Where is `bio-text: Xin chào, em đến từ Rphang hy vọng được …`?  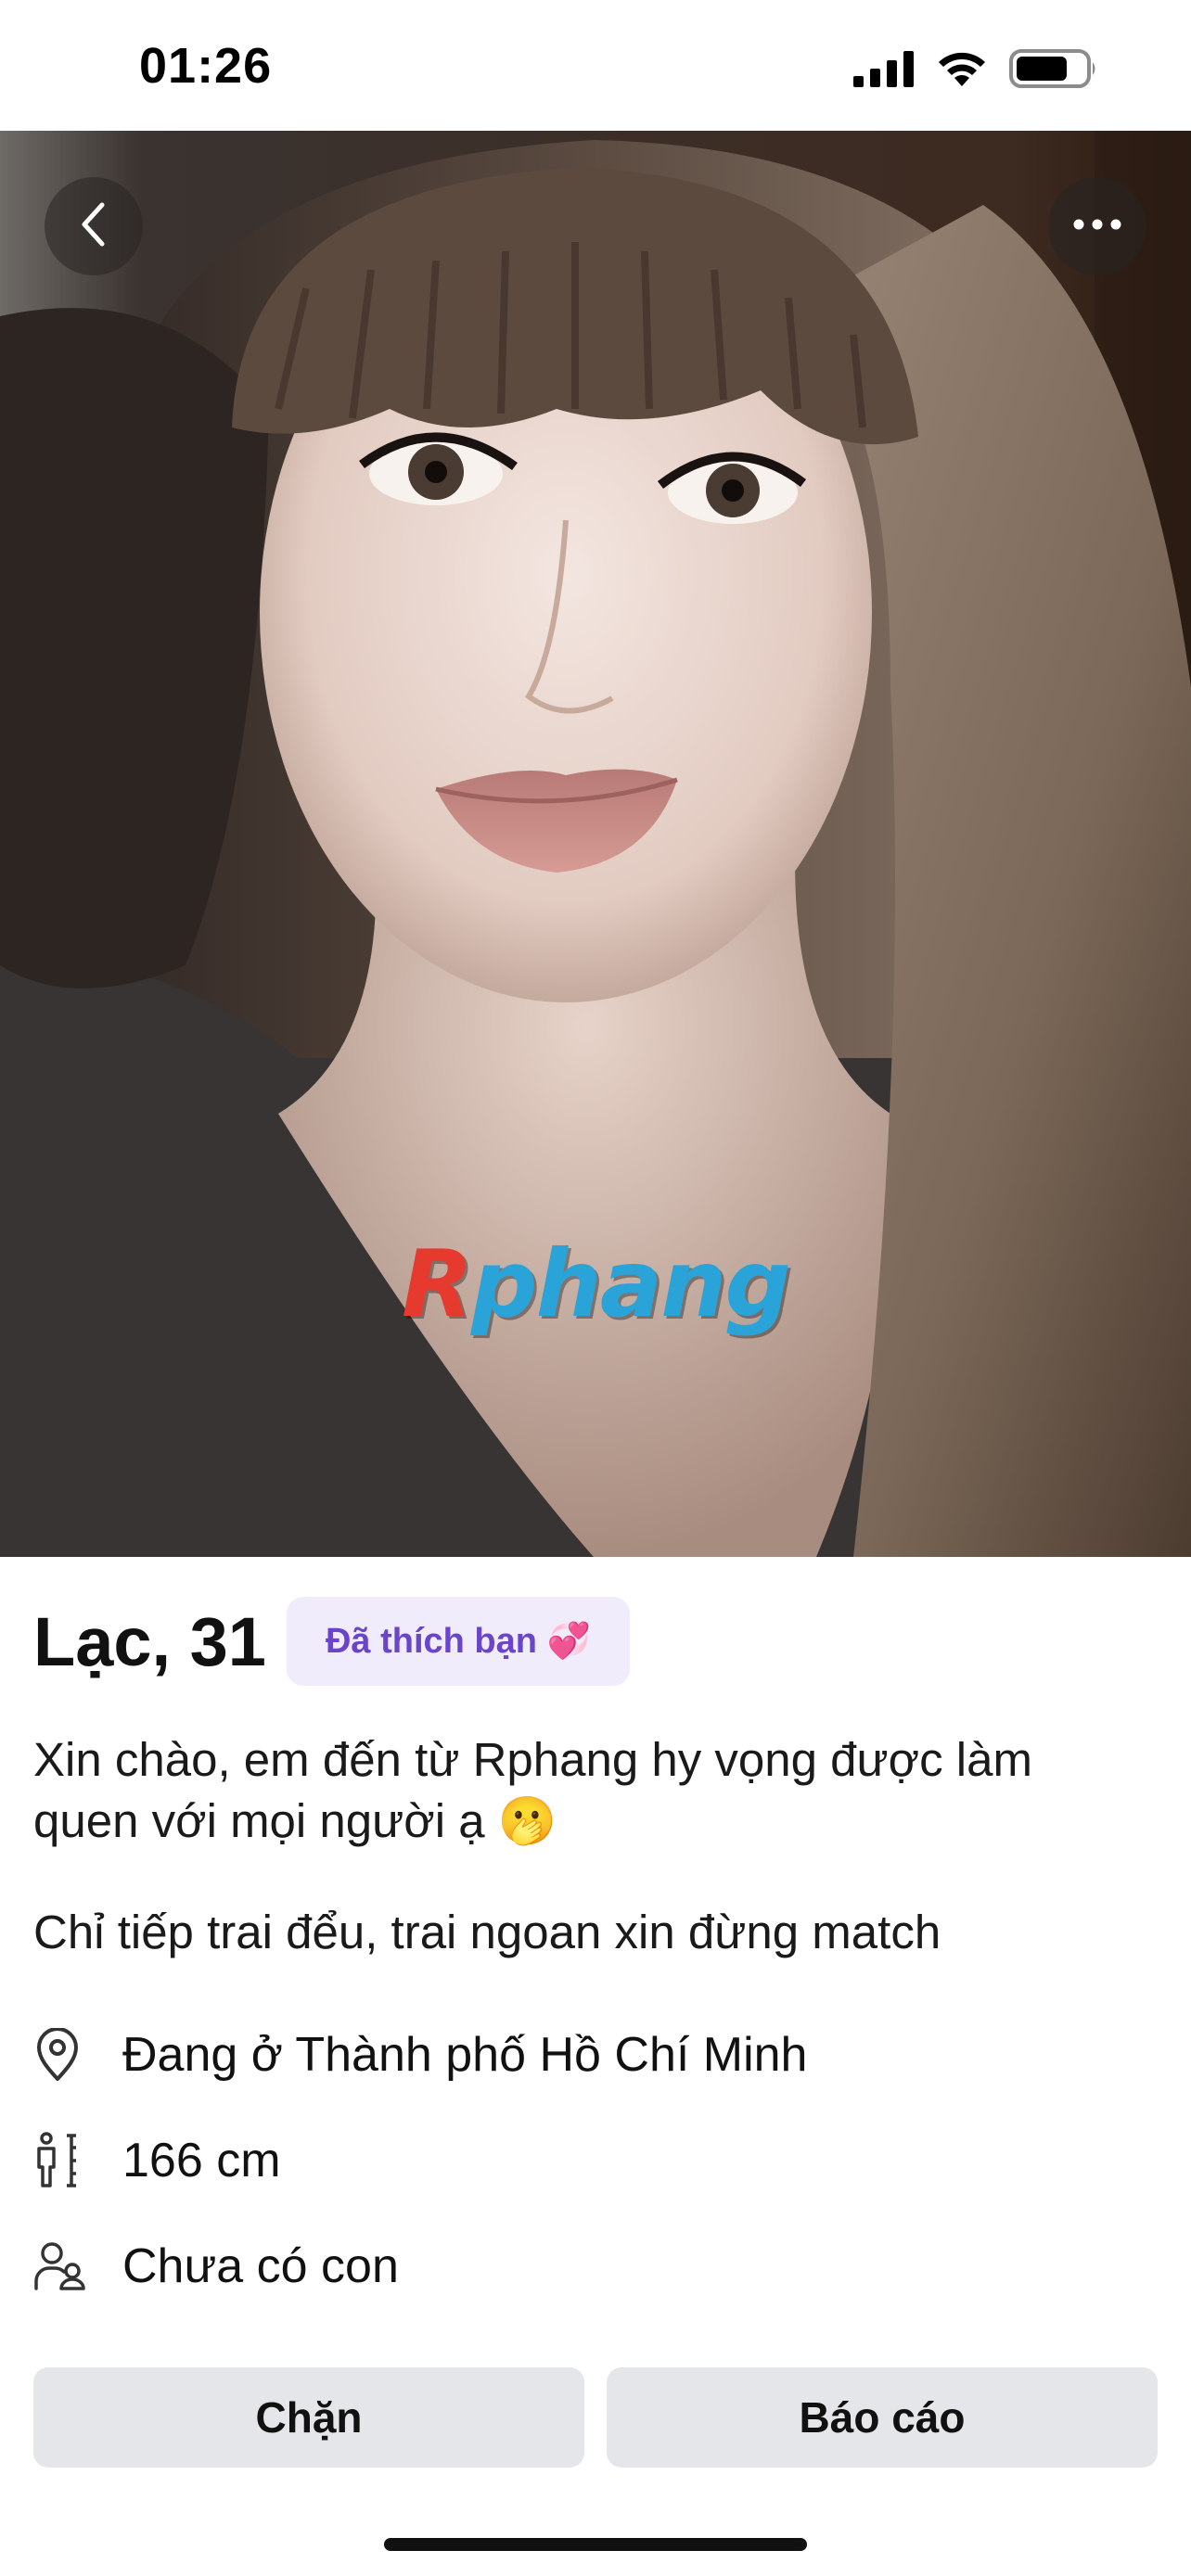
bio-text: Xin chào, em đến từ Rphang hy vọng được … is located at coordinates (532, 1790).